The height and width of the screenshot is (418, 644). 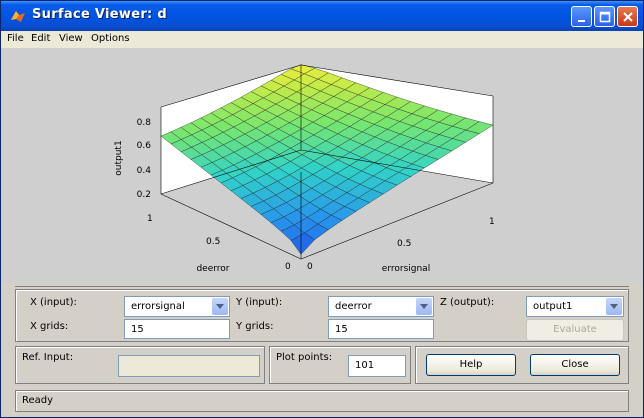 What do you see at coordinates (158, 306) in the screenshot?
I see `x-input-value: errorsignal` at bounding box center [158, 306].